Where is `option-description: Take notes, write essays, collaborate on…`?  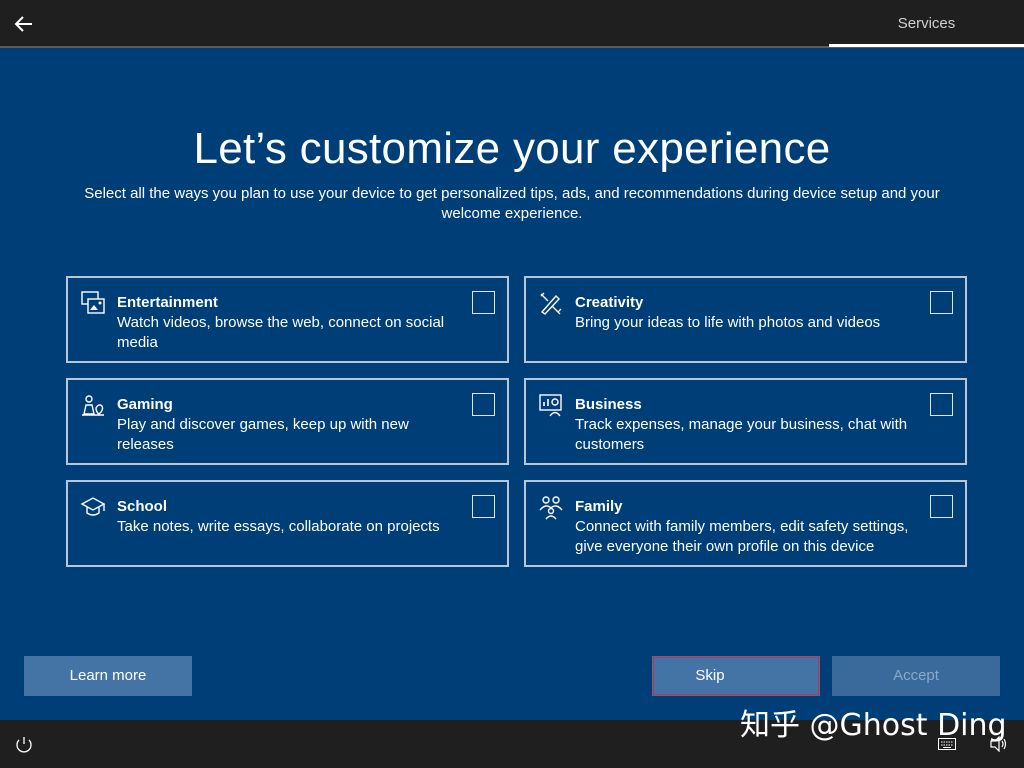 option-description: Take notes, write essays, collaborate on… is located at coordinates (278, 526).